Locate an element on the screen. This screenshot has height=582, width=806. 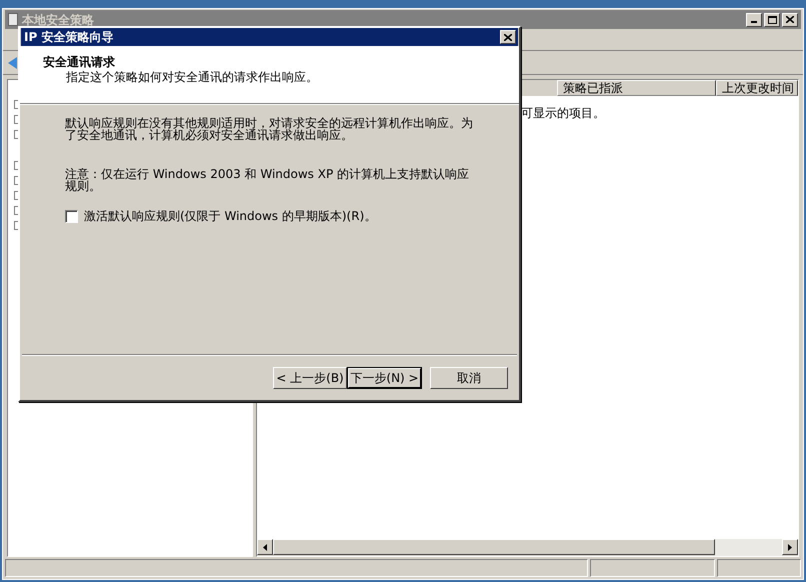
scroll-right-button is located at coordinates (790, 547).